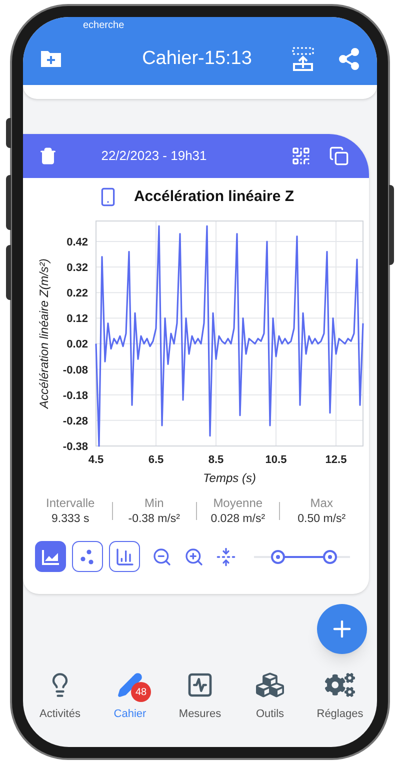 Image resolution: width=400 pixels, height=767 pixels. I want to click on axis-tick-label: -0.08, so click(75, 370).